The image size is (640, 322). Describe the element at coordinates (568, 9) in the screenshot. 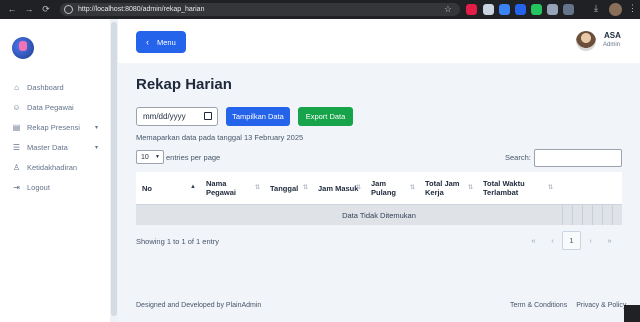

I see `extensions-puzzle-icon` at that location.